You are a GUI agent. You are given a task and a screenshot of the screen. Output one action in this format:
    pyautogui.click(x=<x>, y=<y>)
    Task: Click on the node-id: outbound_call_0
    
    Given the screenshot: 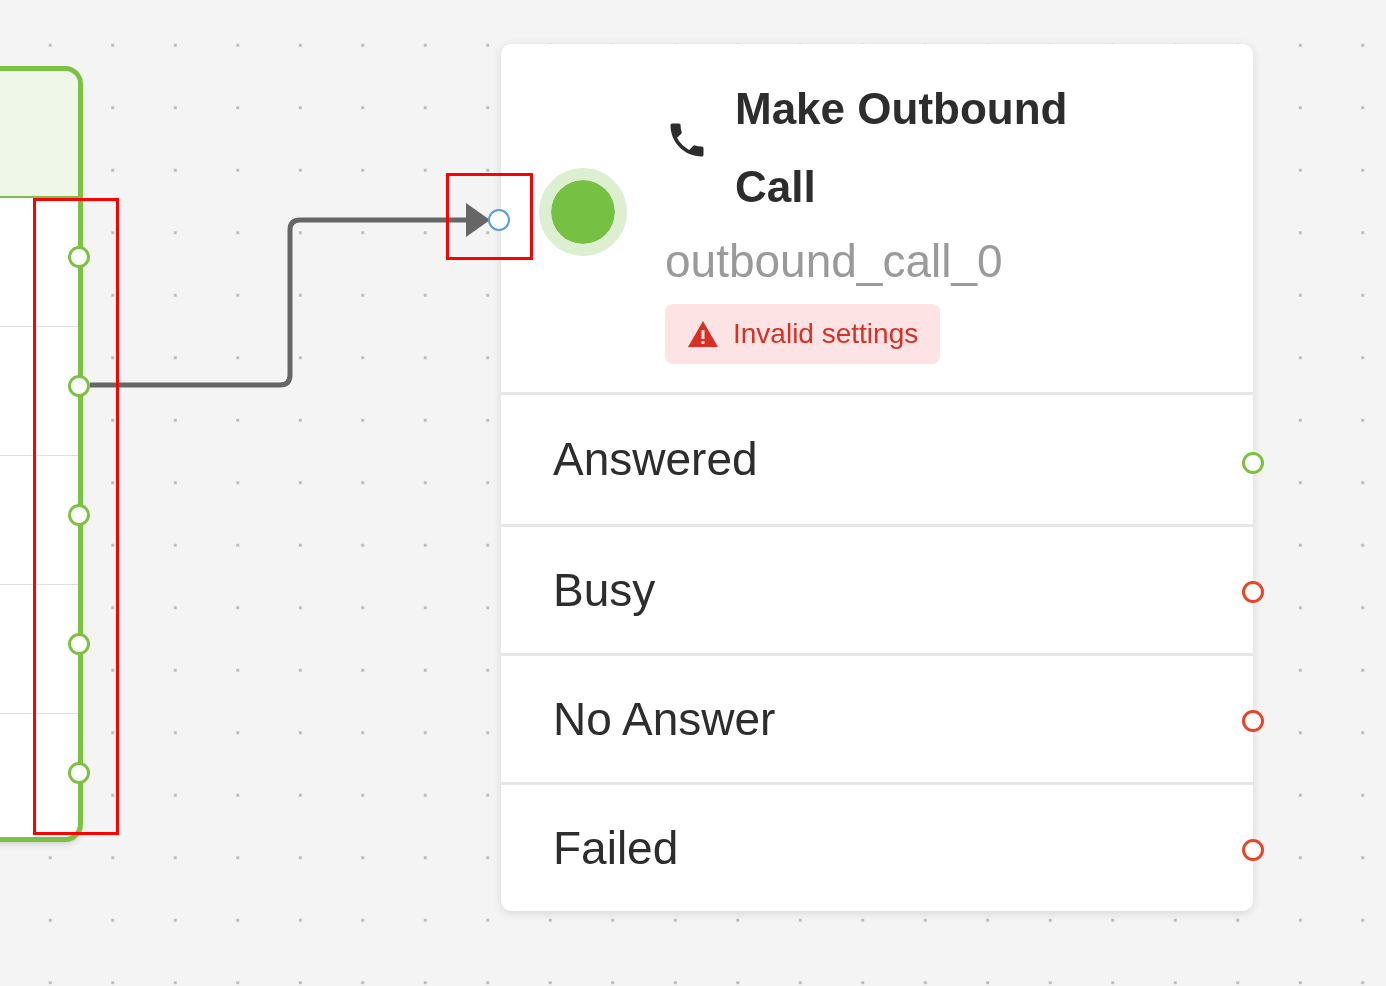 What is the action you would take?
    pyautogui.click(x=834, y=261)
    